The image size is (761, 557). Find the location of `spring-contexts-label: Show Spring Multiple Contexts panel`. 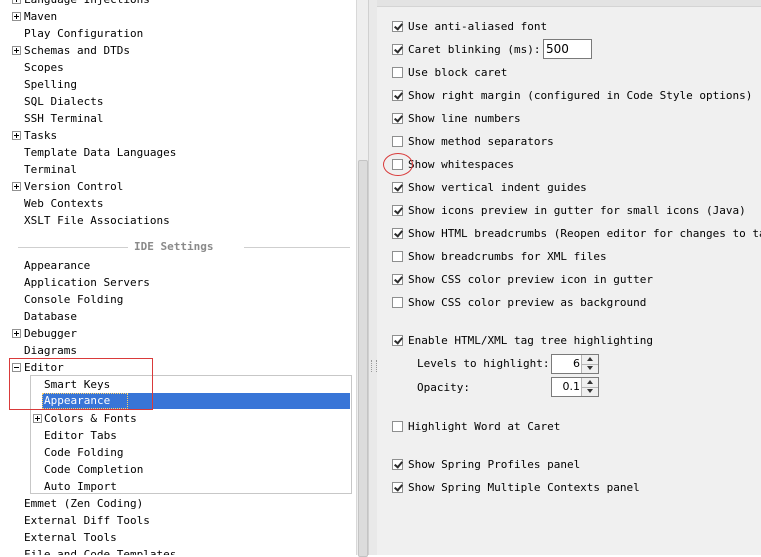

spring-contexts-label: Show Spring Multiple Contexts panel is located at coordinates (524, 487).